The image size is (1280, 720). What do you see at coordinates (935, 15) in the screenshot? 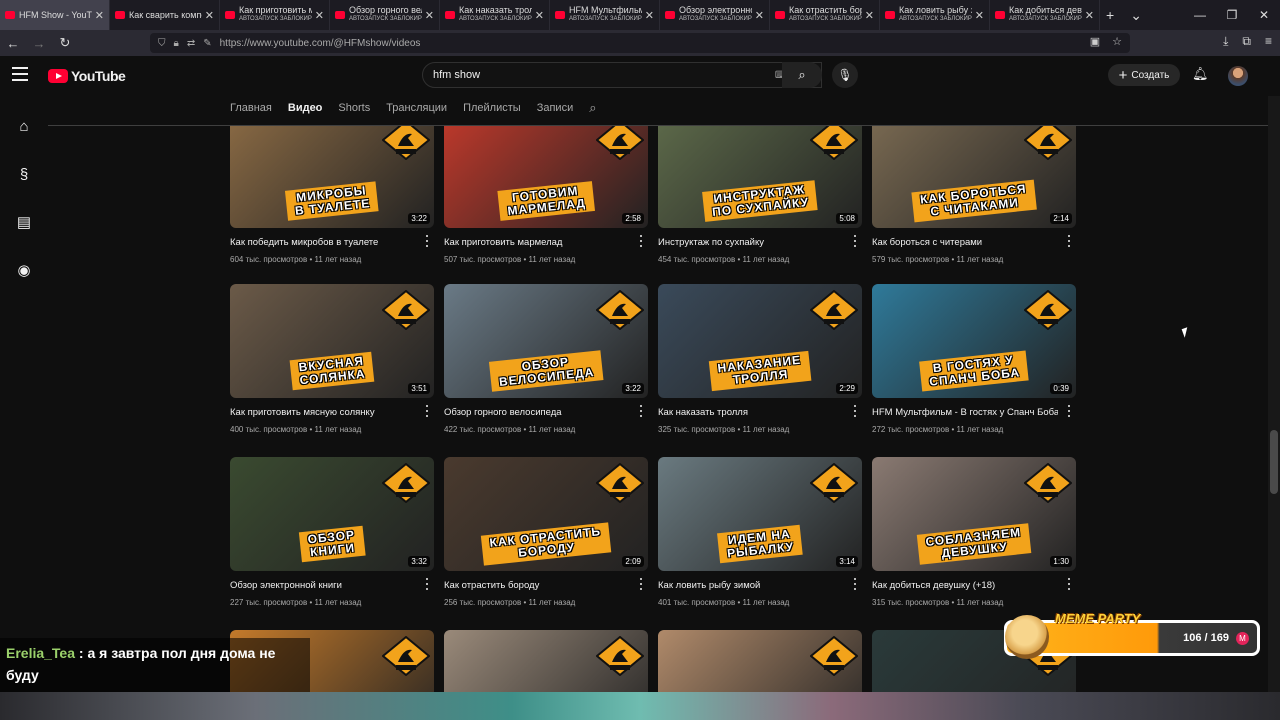
I see `browser-tab: Как ловить рыбу зи АВТОЗАПУСК ЗАБЛОКИР ✕` at bounding box center [935, 15].